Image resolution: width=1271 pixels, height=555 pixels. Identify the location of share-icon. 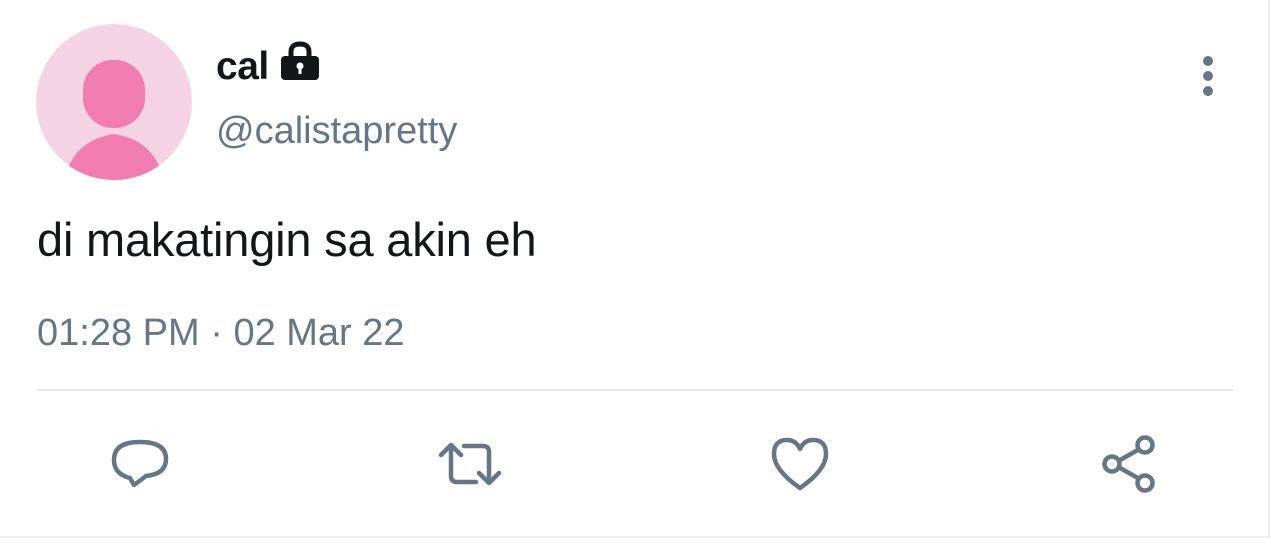
(1128, 464).